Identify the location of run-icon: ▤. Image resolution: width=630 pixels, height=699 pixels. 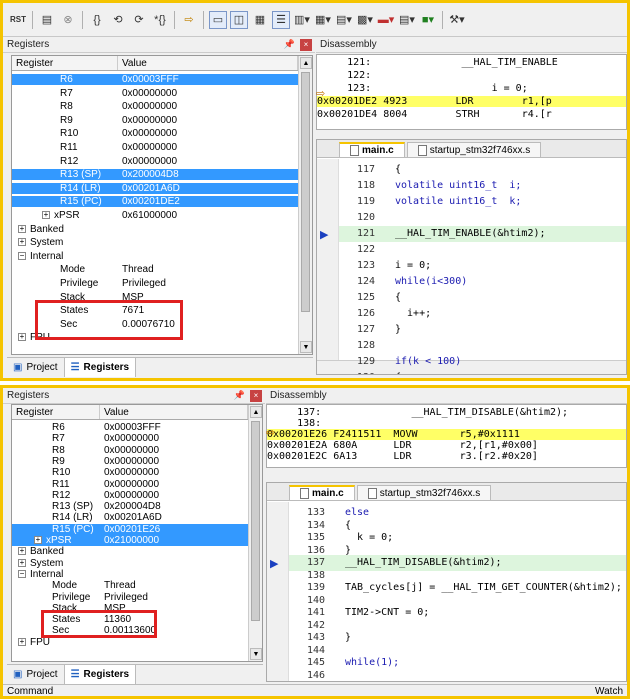
(47, 20).